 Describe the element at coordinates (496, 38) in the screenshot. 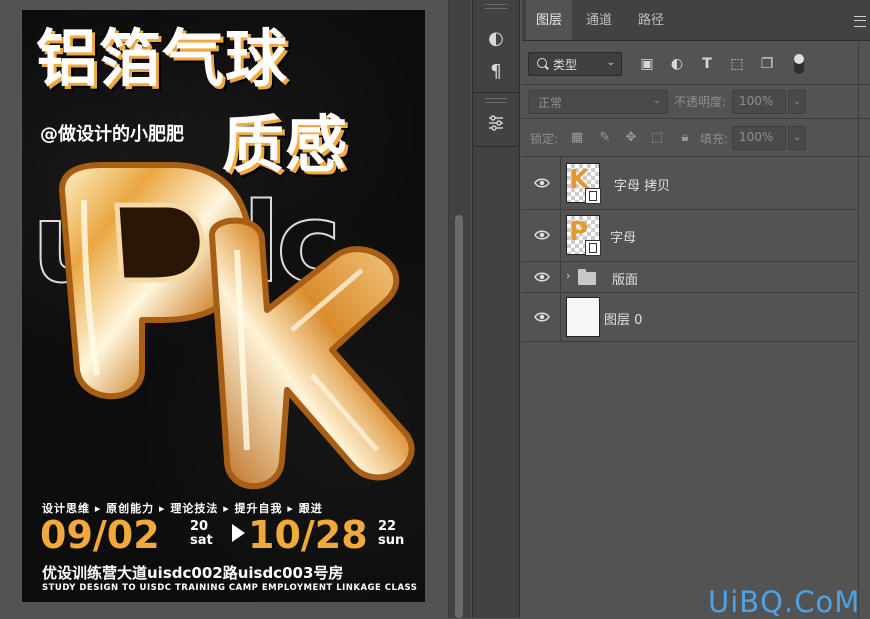

I see `adjust-half-circle-icon: ◐` at that location.